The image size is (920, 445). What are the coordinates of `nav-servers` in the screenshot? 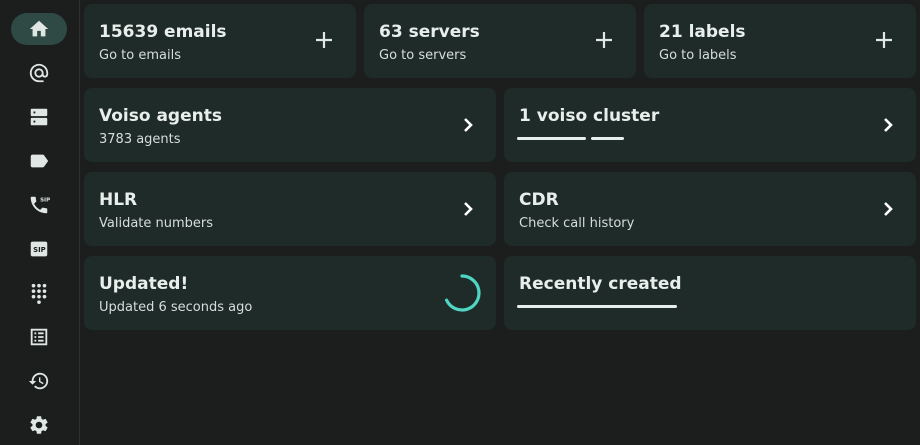 It's located at (39, 117).